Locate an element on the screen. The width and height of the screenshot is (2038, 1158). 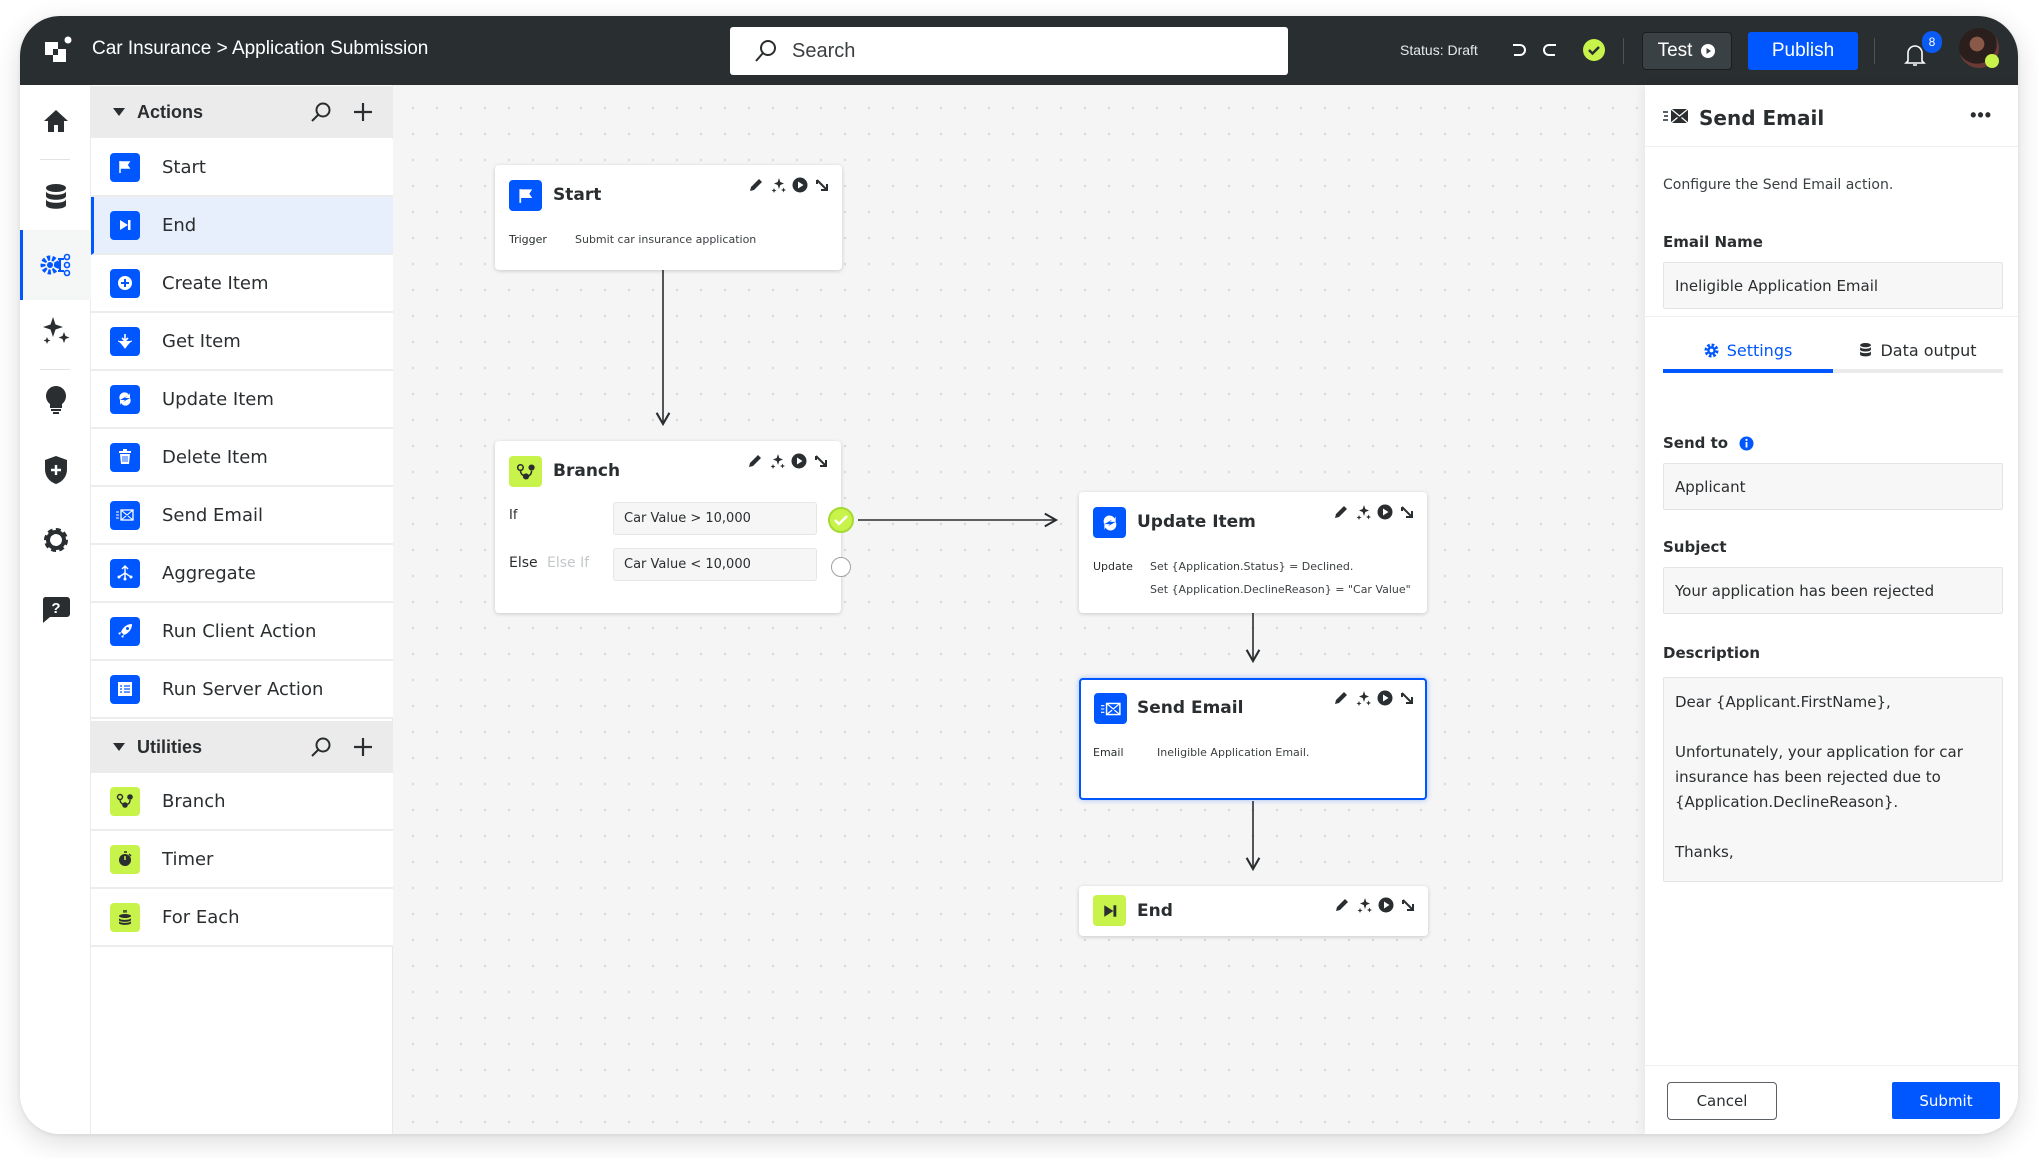
cancel-button: Cancel is located at coordinates (1722, 1101).